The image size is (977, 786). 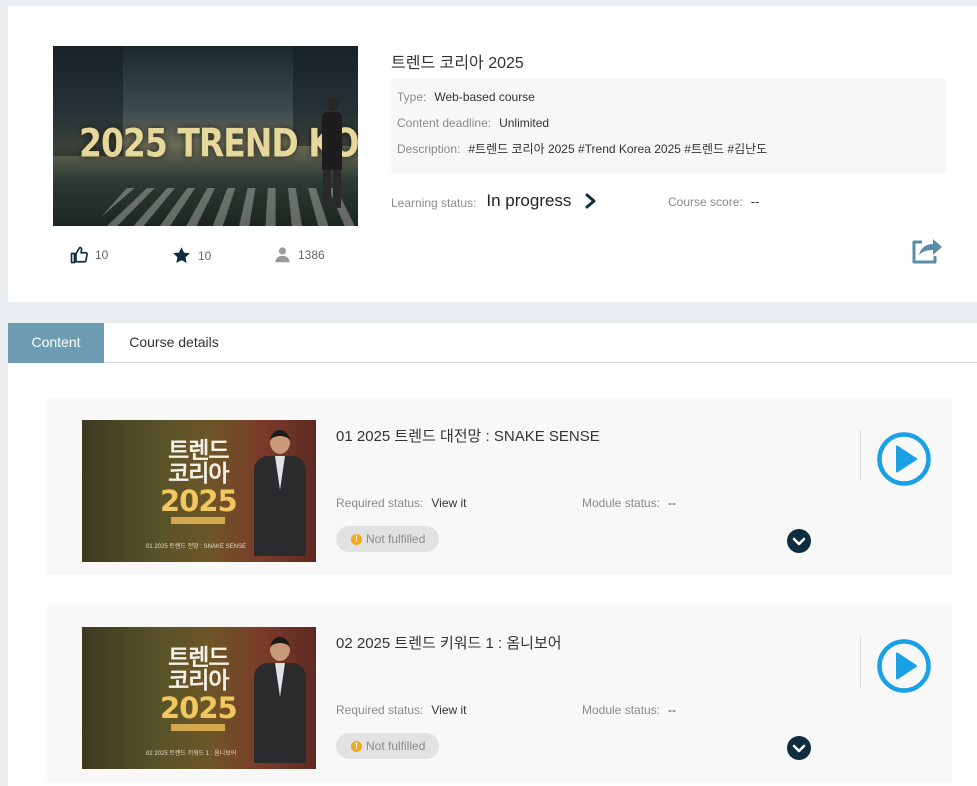 I want to click on learning-status: Learning status: In progress, so click(x=494, y=201).